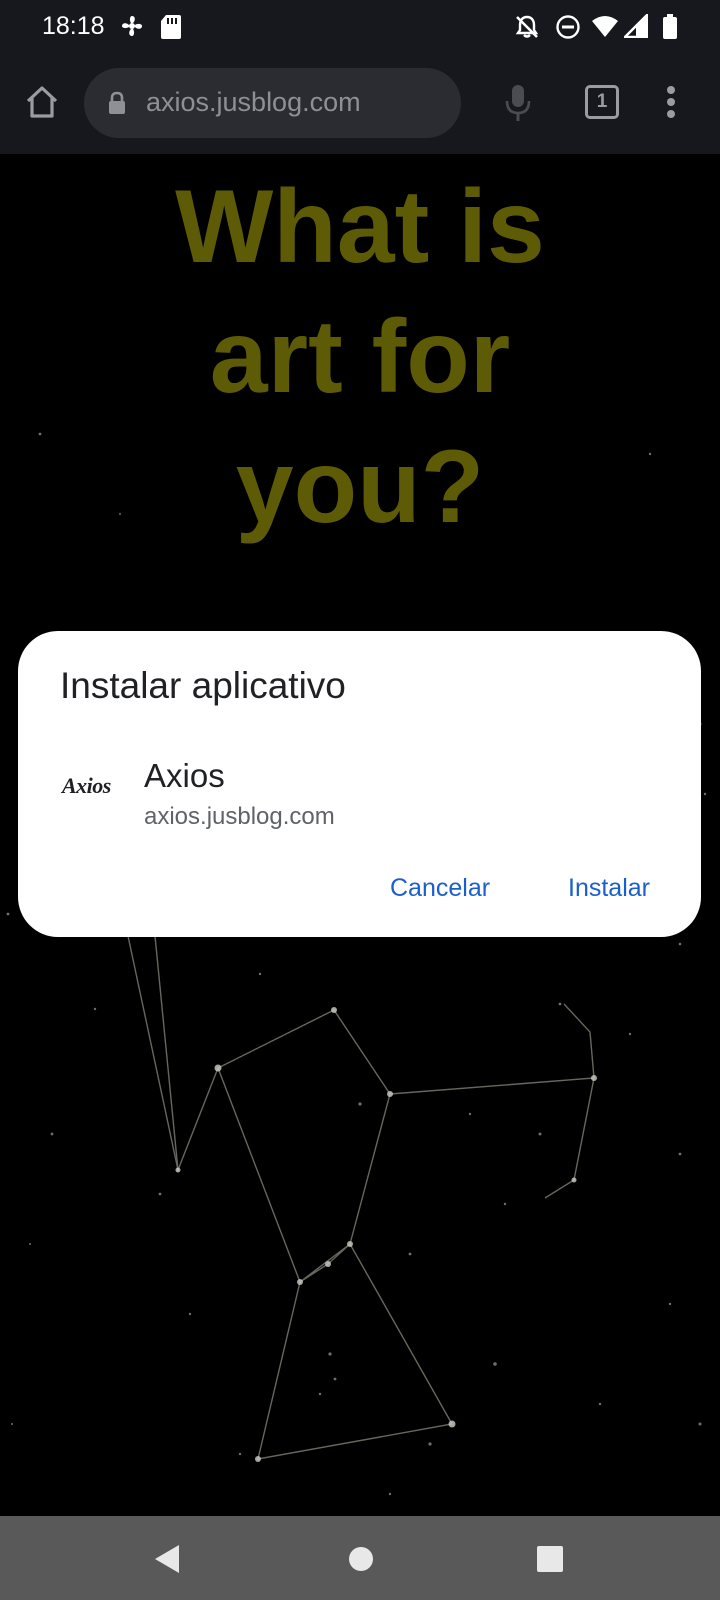 The height and width of the screenshot is (1600, 720). I want to click on system-navigation-bar, so click(360, 1558).